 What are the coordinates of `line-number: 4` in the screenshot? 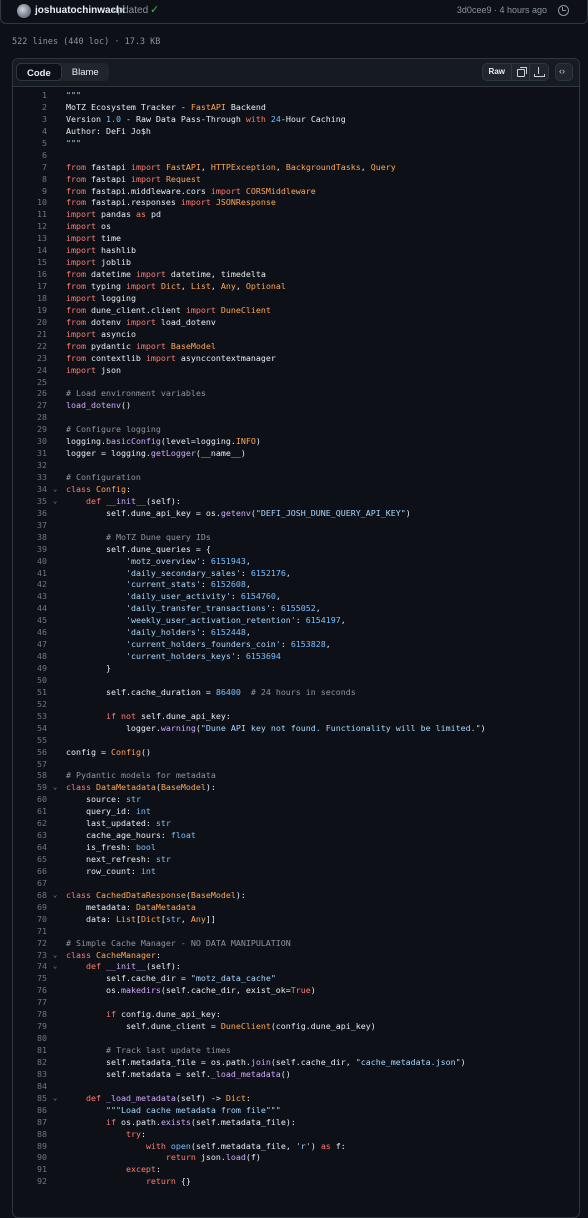 It's located at (32, 132).